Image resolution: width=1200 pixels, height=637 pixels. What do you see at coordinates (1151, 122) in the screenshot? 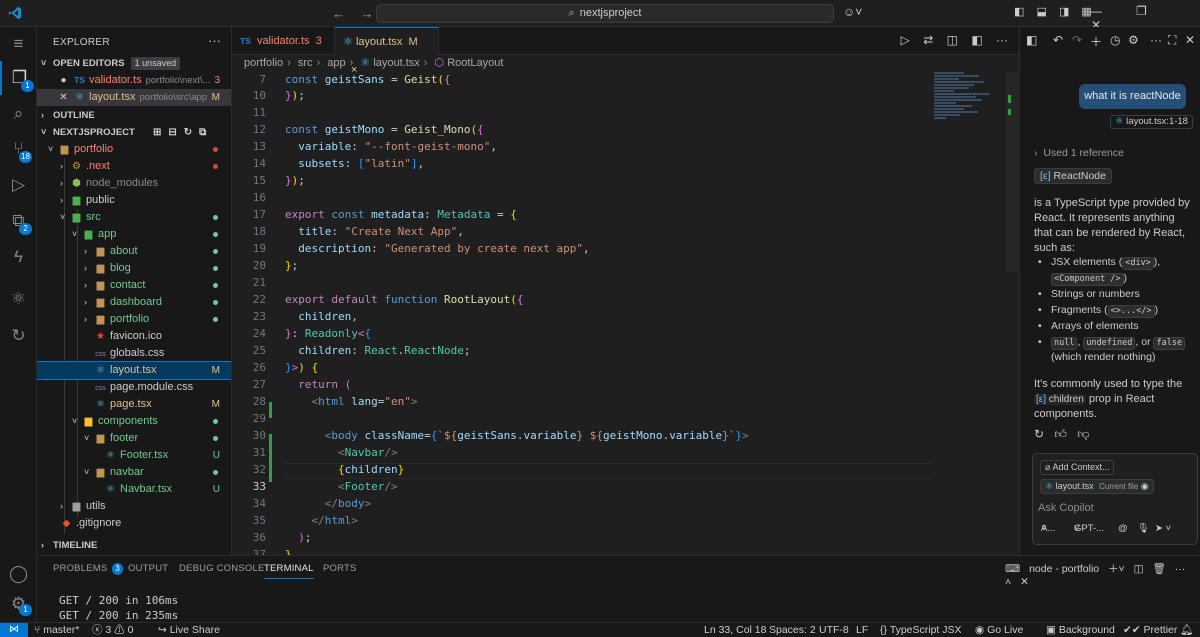
I see `reference-chip: ⚛ layout.tsx:1-18` at bounding box center [1151, 122].